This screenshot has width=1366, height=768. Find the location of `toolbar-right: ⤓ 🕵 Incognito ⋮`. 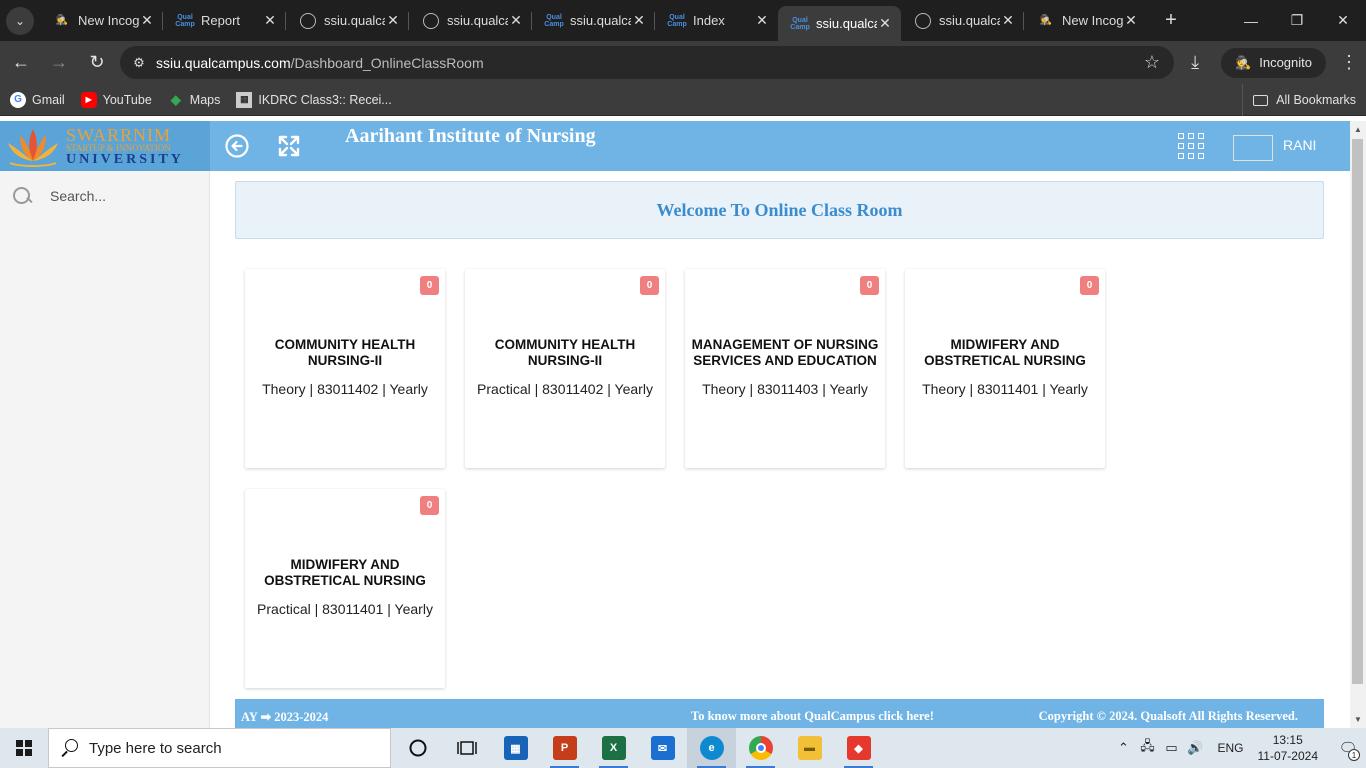

toolbar-right: ⤓ 🕵 Incognito ⋮ is located at coordinates (1270, 62).